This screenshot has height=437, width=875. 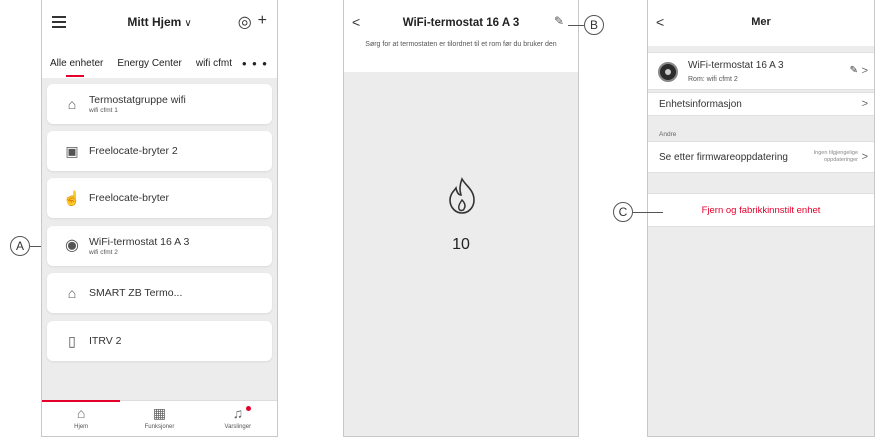 I want to click on add-icon: +, so click(x=262, y=22).